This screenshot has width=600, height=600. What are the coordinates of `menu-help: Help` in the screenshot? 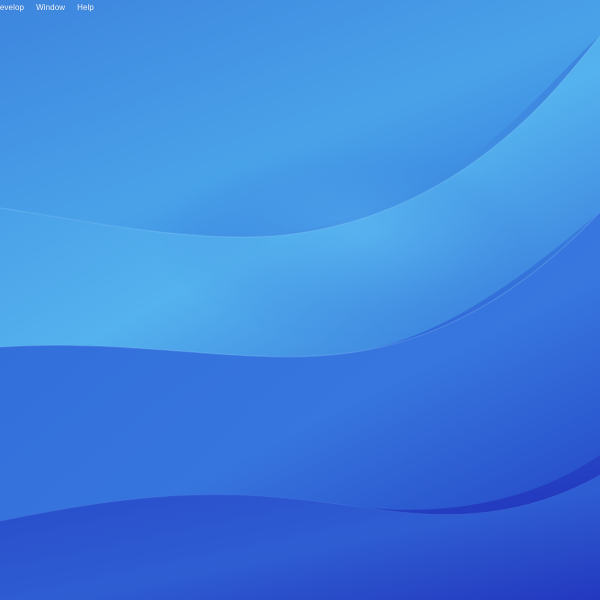 It's located at (85, 8).